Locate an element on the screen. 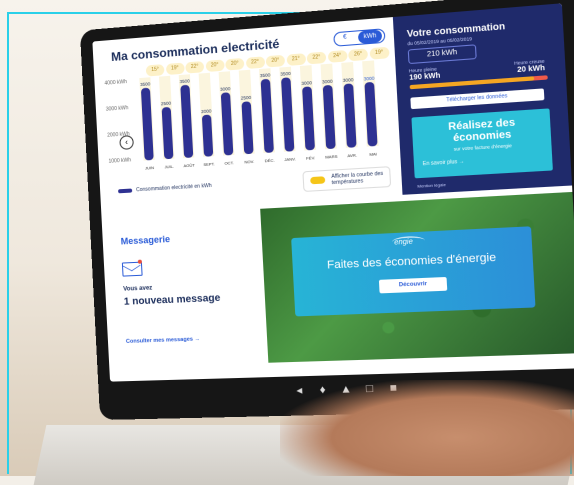  typing-hands is located at coordinates (427, 428).